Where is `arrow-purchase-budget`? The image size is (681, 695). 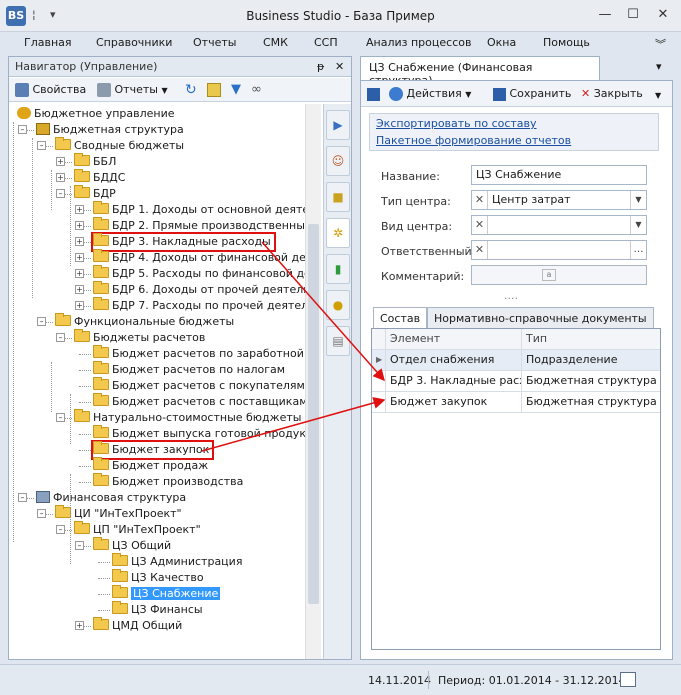
arrow-purchase-budget is located at coordinates (293, 424).